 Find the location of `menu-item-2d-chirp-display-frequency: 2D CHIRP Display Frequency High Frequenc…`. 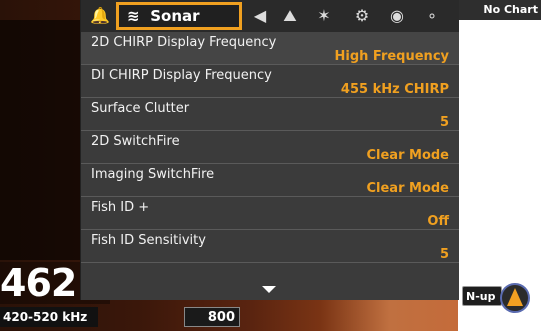

menu-item-2d-chirp-display-frequency: 2D CHIRP Display Frequency High Frequenc… is located at coordinates (270, 48).